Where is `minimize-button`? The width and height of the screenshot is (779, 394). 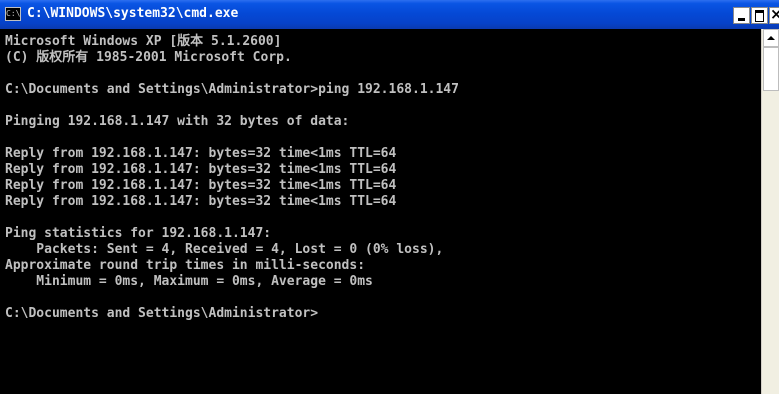
minimize-button is located at coordinates (741, 15).